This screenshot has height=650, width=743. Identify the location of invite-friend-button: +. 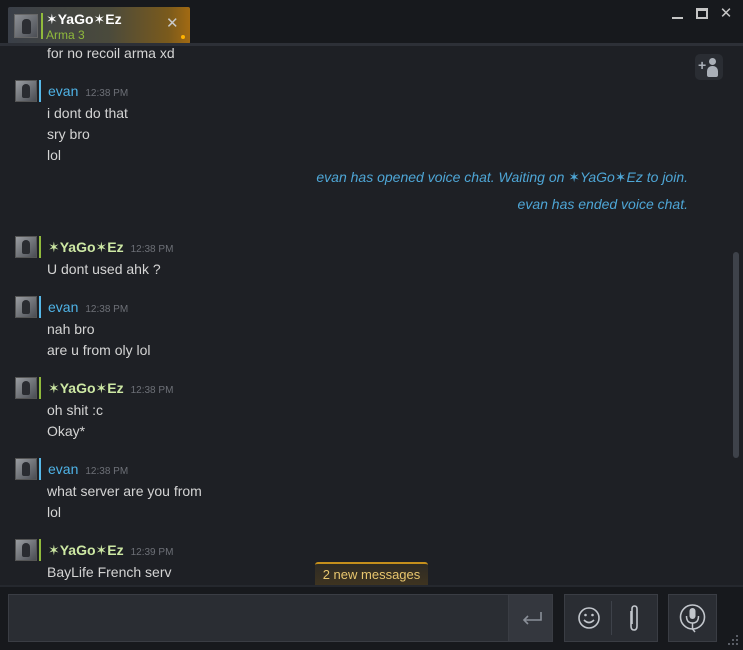
(709, 67).